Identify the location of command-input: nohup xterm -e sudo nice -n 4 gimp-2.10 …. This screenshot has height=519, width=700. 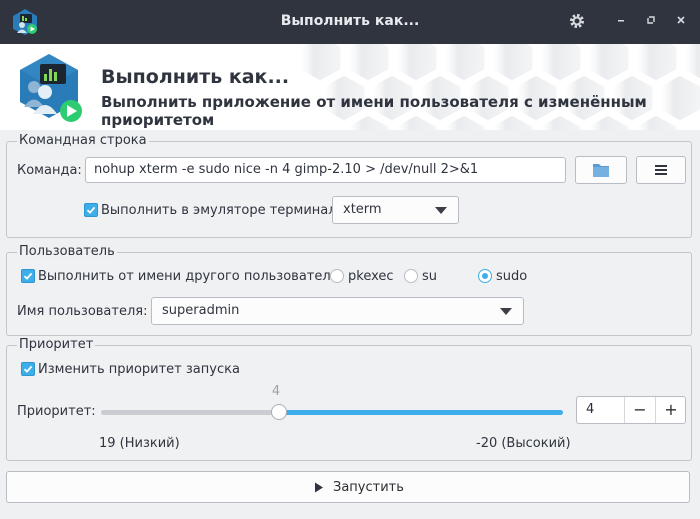
(325, 170).